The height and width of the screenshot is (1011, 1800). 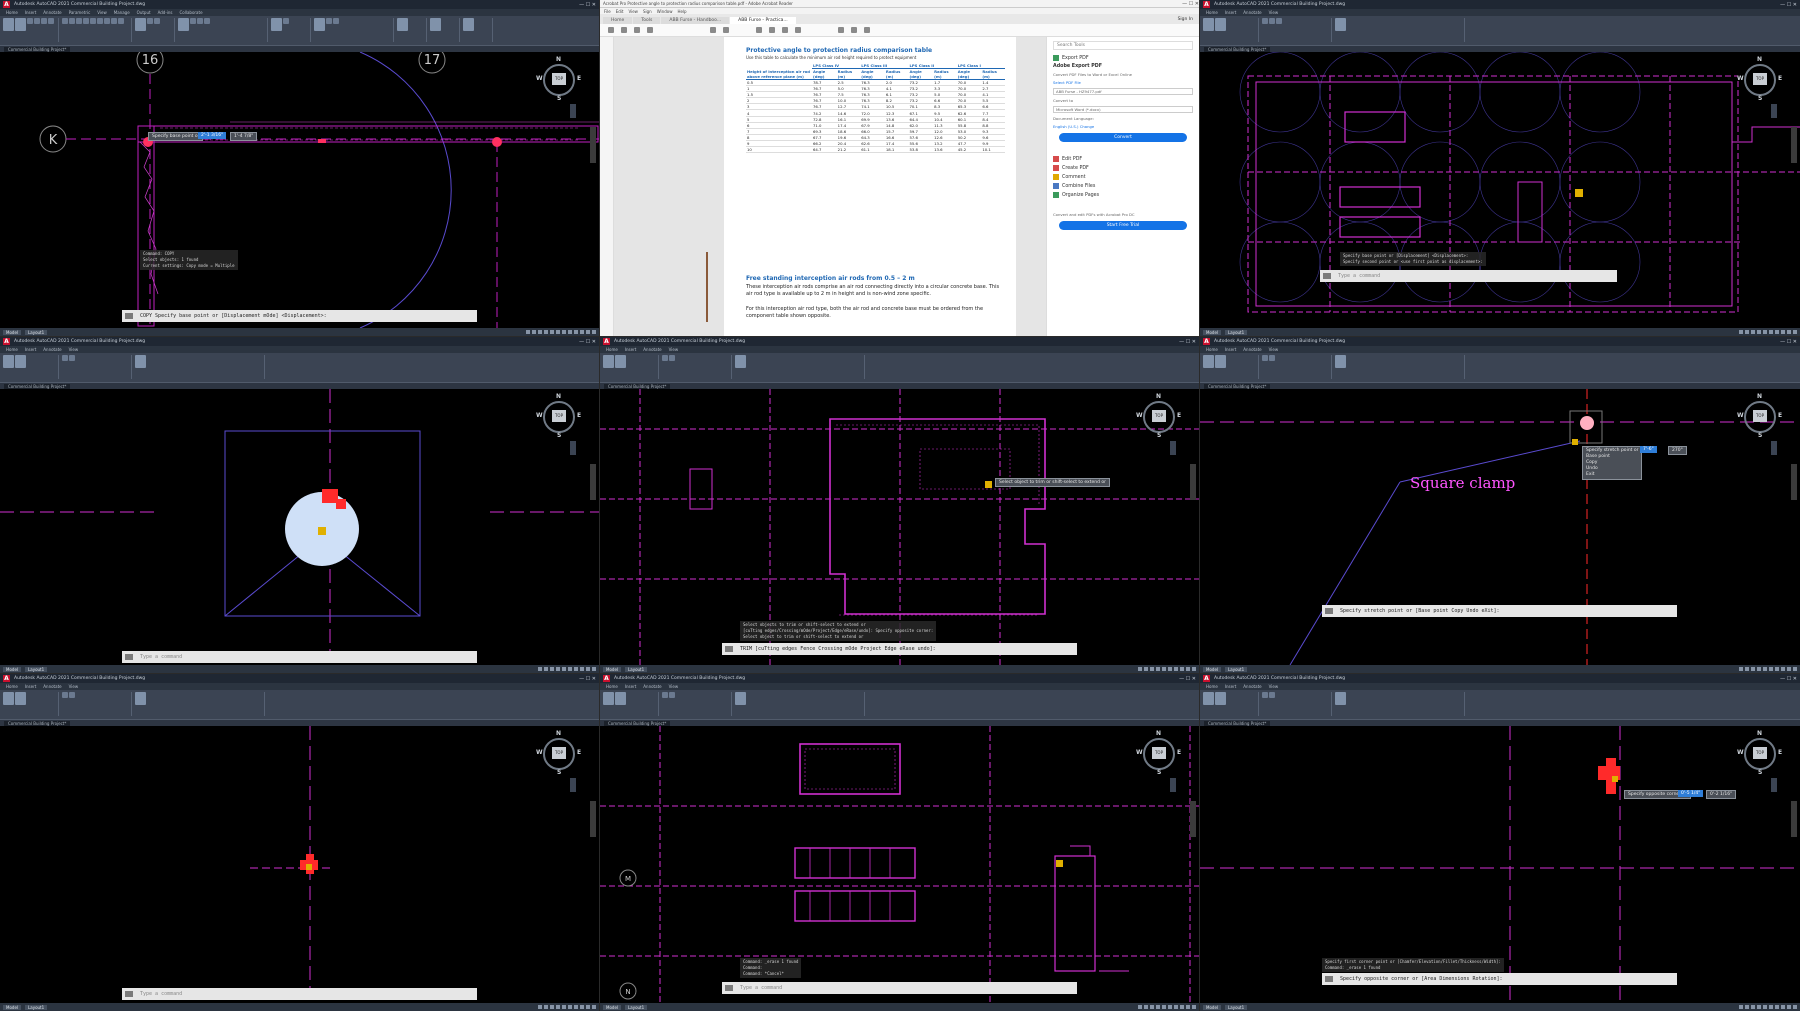 I want to click on menu-sign: Sign, so click(x=647, y=11).